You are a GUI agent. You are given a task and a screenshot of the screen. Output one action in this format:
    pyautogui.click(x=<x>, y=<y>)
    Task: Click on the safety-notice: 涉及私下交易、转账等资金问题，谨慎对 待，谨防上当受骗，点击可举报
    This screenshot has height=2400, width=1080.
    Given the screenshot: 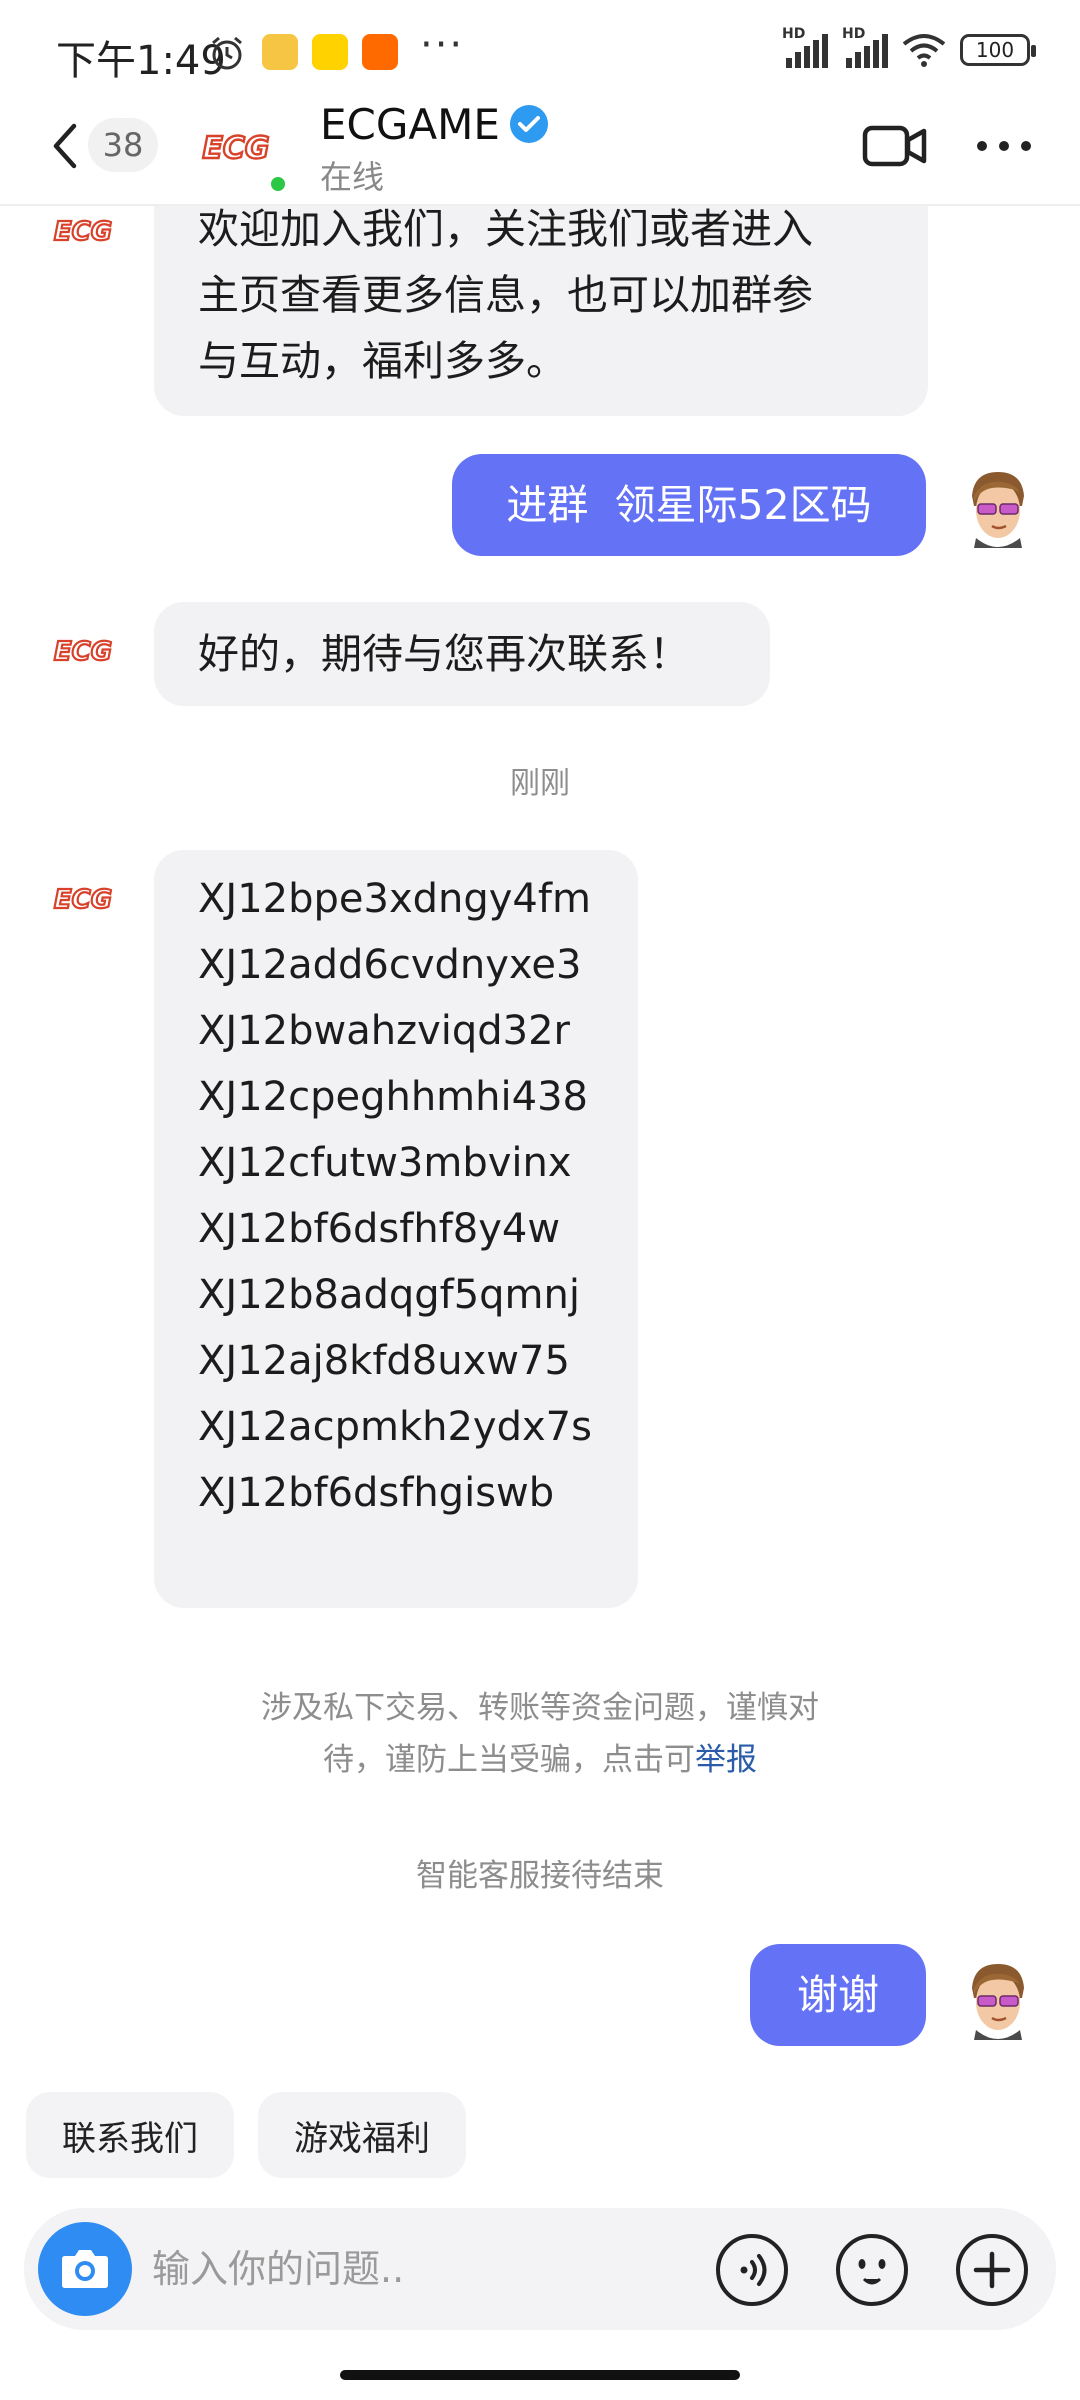 What is the action you would take?
    pyautogui.click(x=540, y=1734)
    